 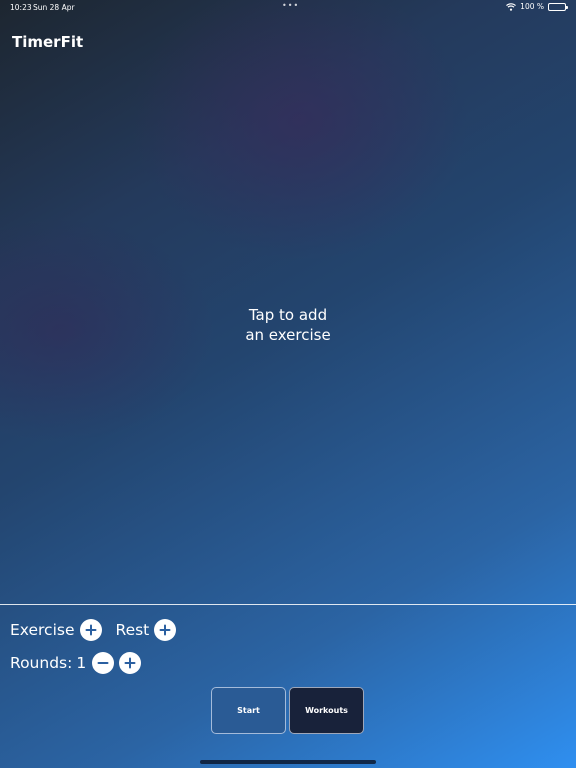 What do you see at coordinates (54, 7) in the screenshot?
I see `status-date: Sun 28 Apr` at bounding box center [54, 7].